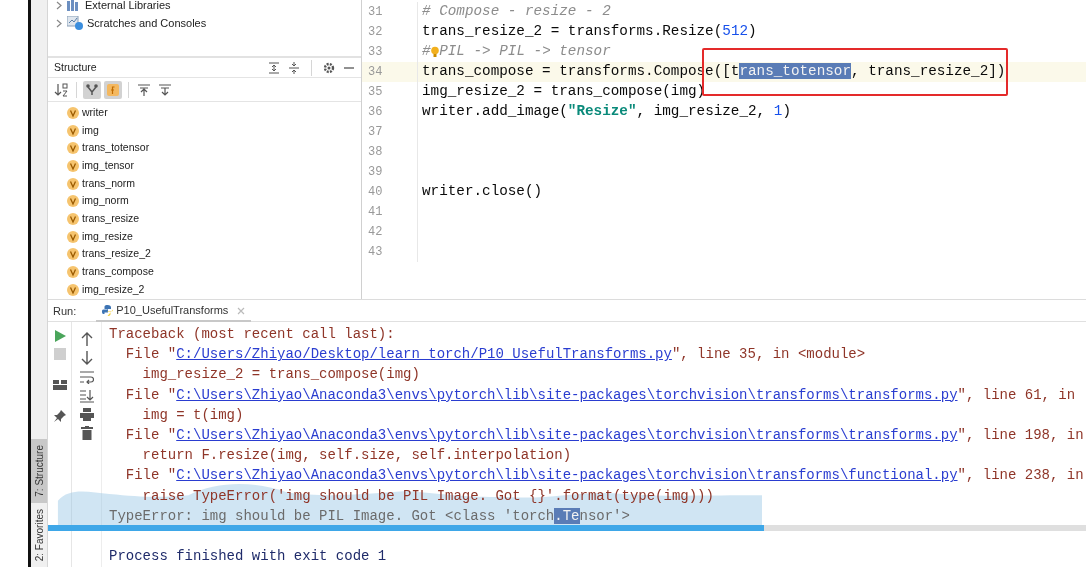 This screenshot has height=567, width=1086. Describe the element at coordinates (74, 5) in the screenshot. I see `library-icon` at that location.